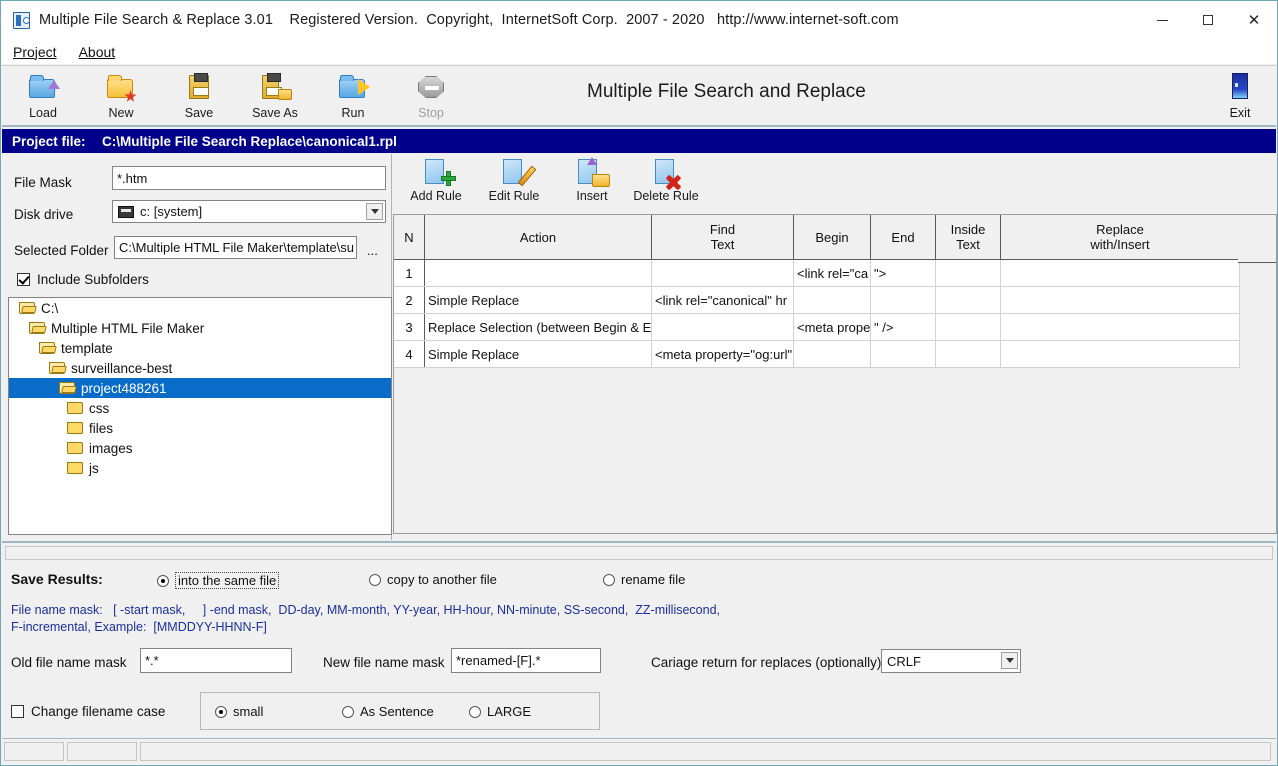 The width and height of the screenshot is (1278, 766). What do you see at coordinates (101, 52) in the screenshot?
I see `menu-about: About` at bounding box center [101, 52].